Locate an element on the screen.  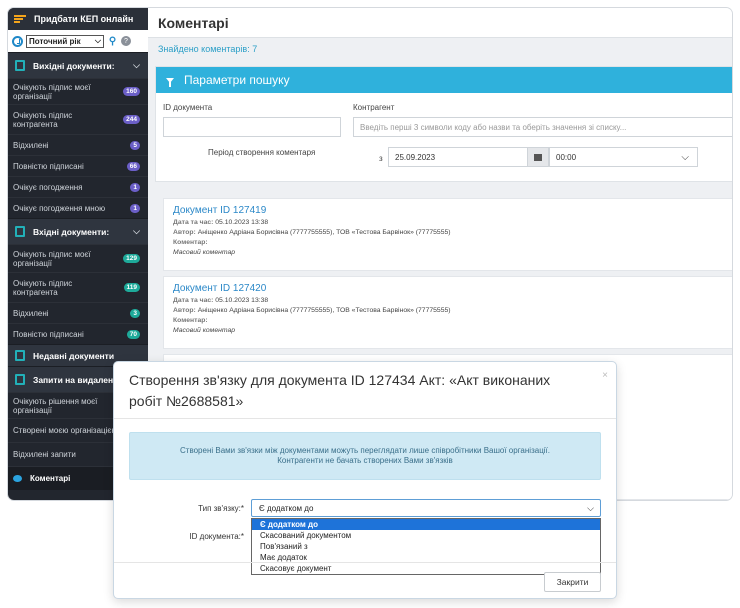
period-value: Поточний рік is located at coordinates (55, 41).